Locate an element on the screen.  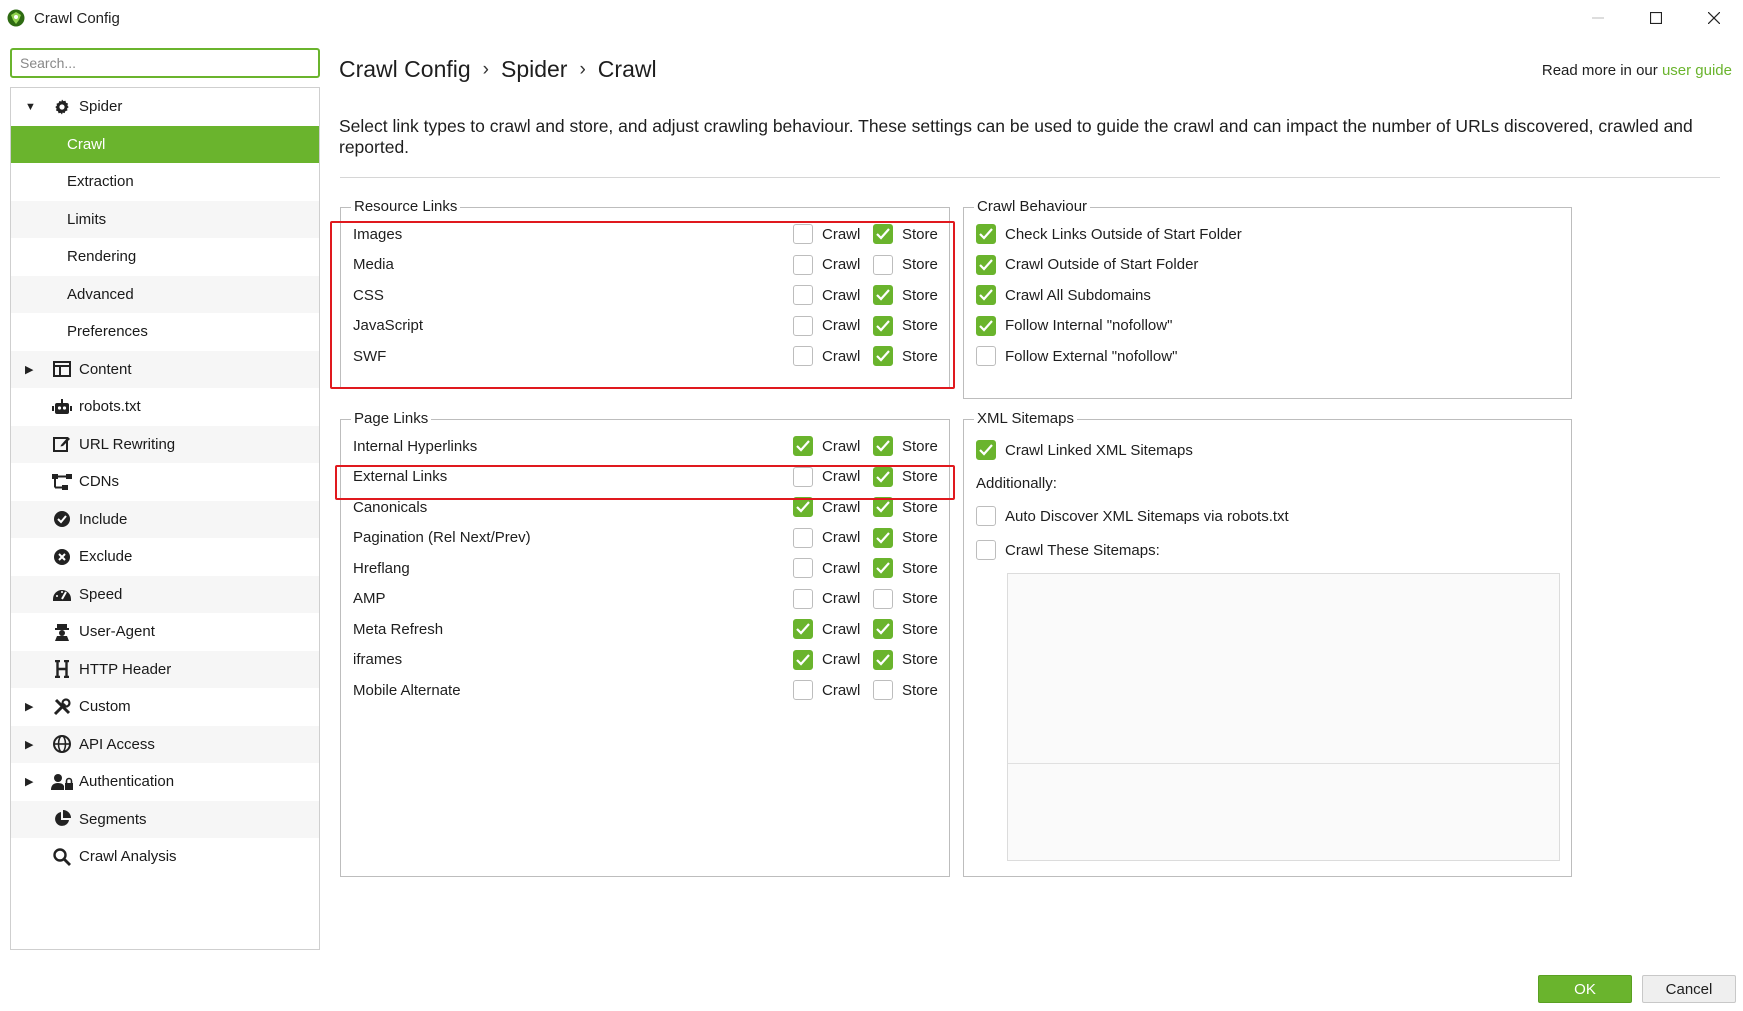
crawl-outside-of-start-folder-checkbox is located at coordinates (986, 264).